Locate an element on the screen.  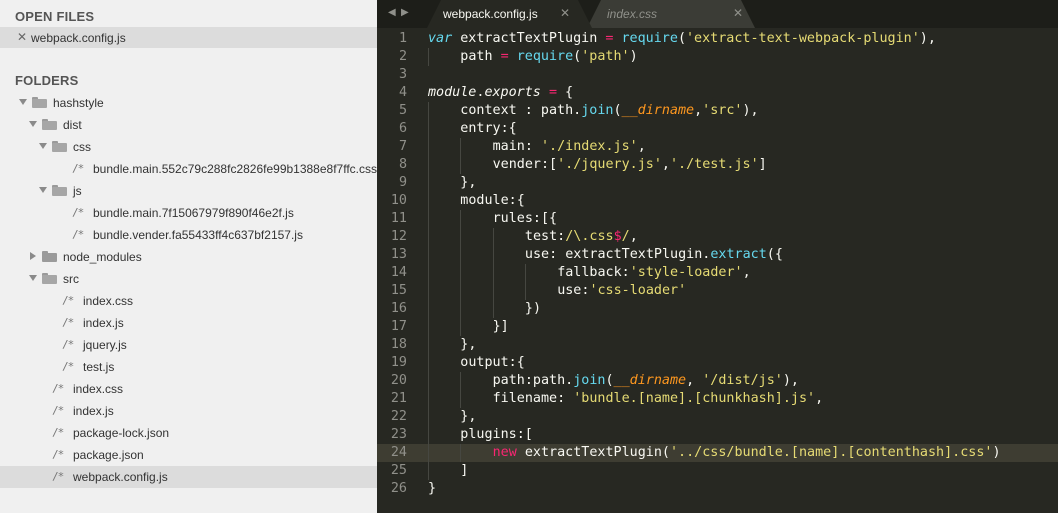
code-line: 15 use:'css-loader' is located at coordinates (717, 291).